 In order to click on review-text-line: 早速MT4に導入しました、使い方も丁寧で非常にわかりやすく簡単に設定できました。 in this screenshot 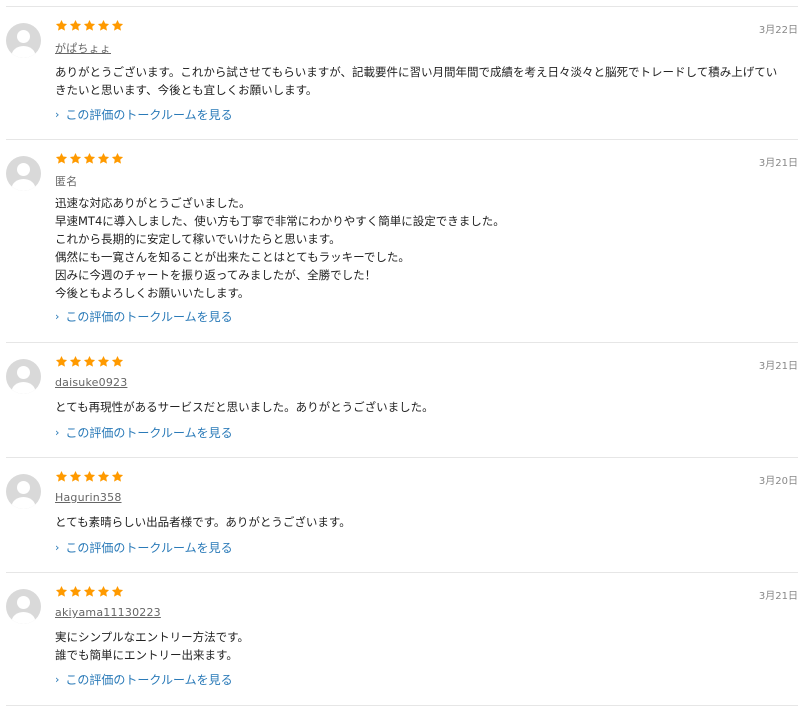, I will do `click(280, 221)`.